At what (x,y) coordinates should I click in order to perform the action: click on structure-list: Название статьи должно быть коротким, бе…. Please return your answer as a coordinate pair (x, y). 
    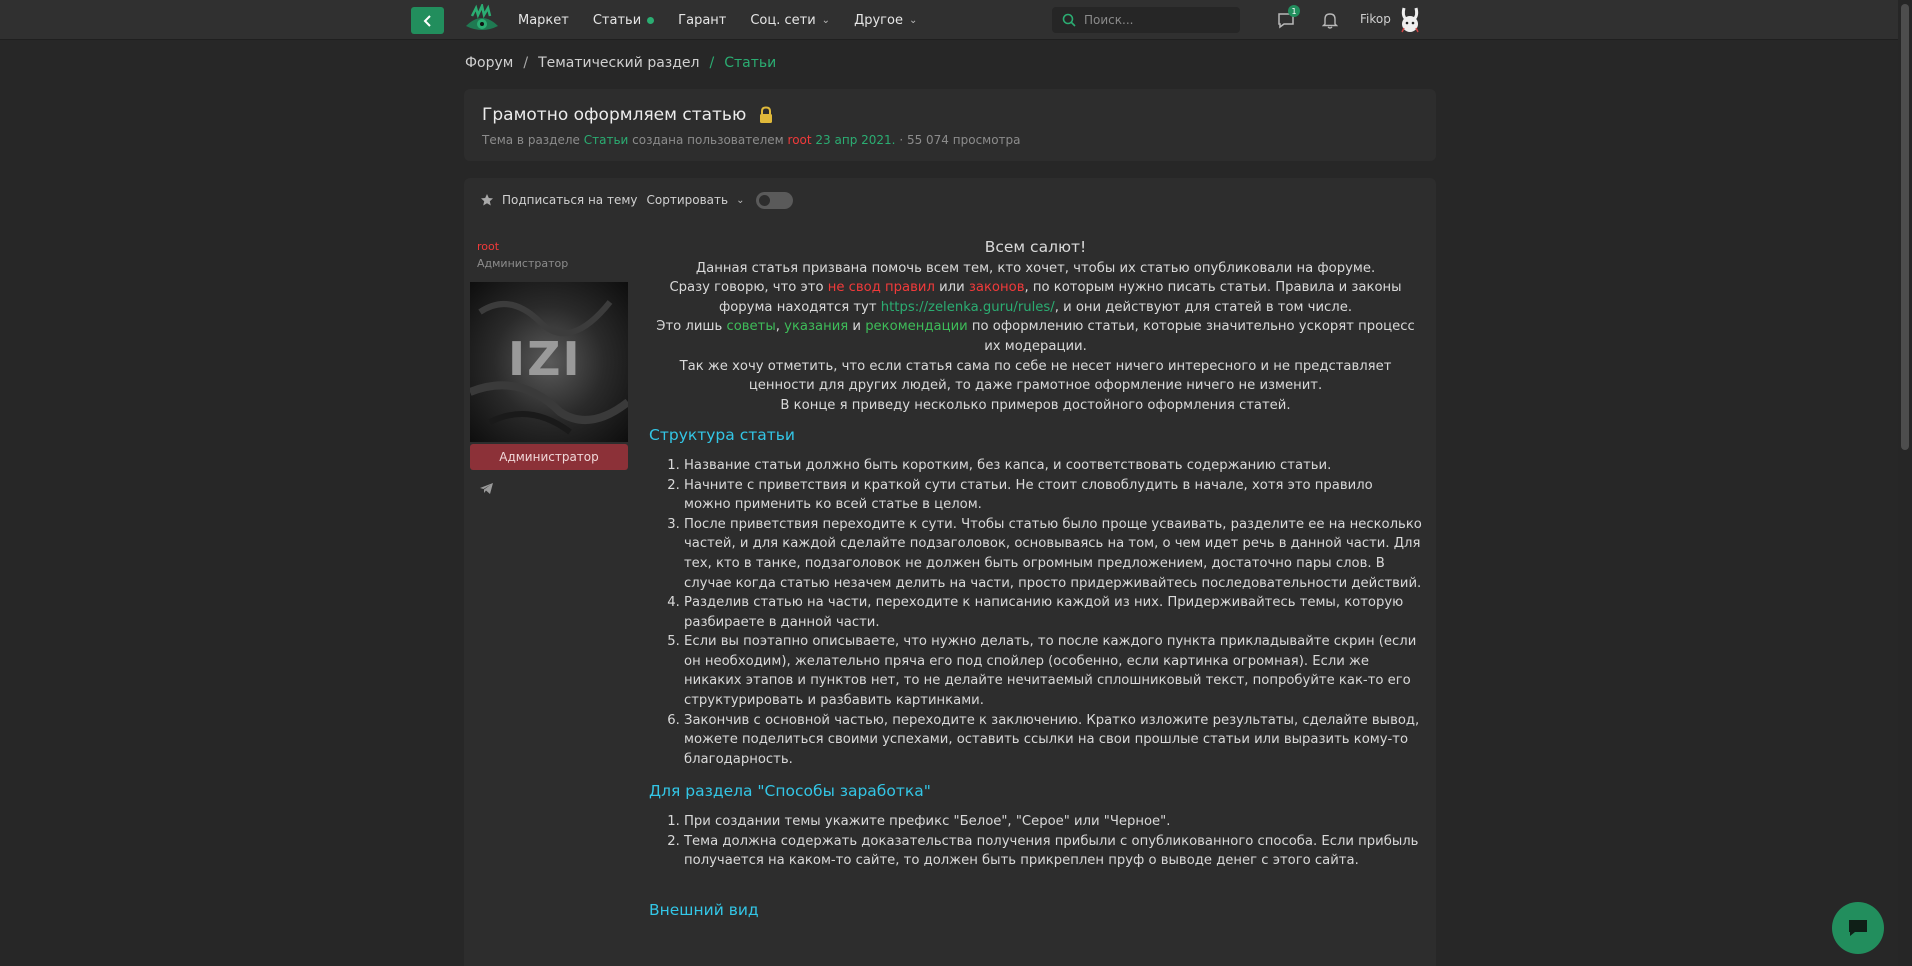
    Looking at the image, I should click on (1053, 613).